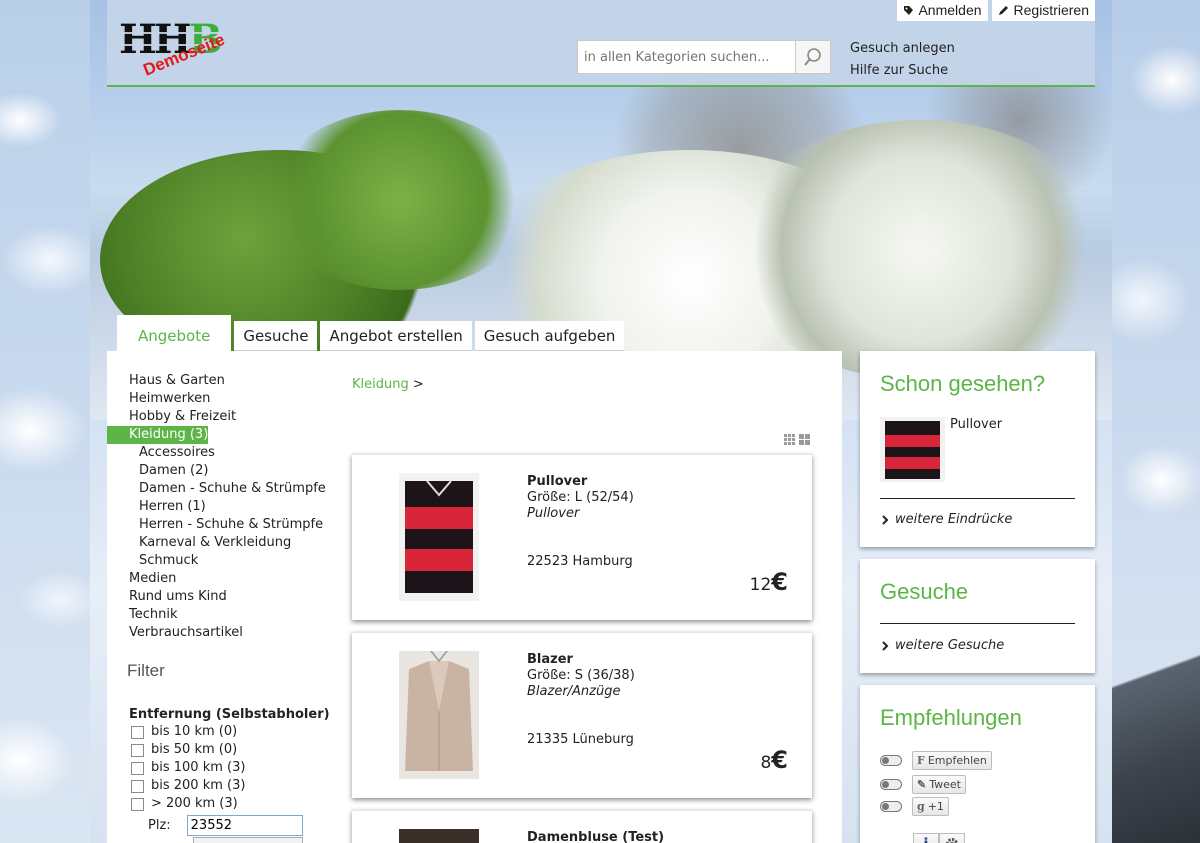 This screenshot has width=1200, height=843. Describe the element at coordinates (227, 453) in the screenshot. I see `subcategory-item: Accessoires` at that location.